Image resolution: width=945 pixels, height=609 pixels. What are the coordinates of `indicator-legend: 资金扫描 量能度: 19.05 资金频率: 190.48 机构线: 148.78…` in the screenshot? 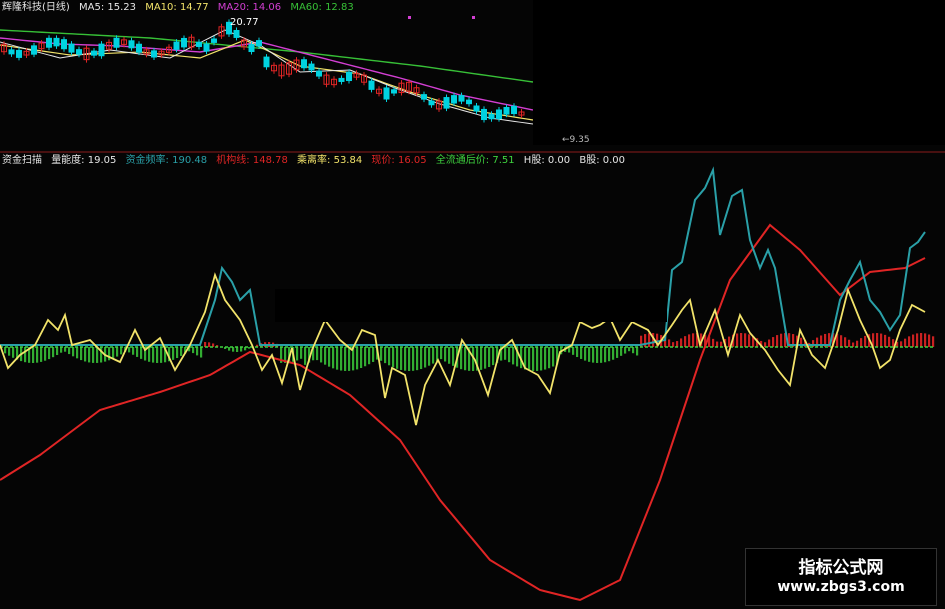 It's located at (316, 161).